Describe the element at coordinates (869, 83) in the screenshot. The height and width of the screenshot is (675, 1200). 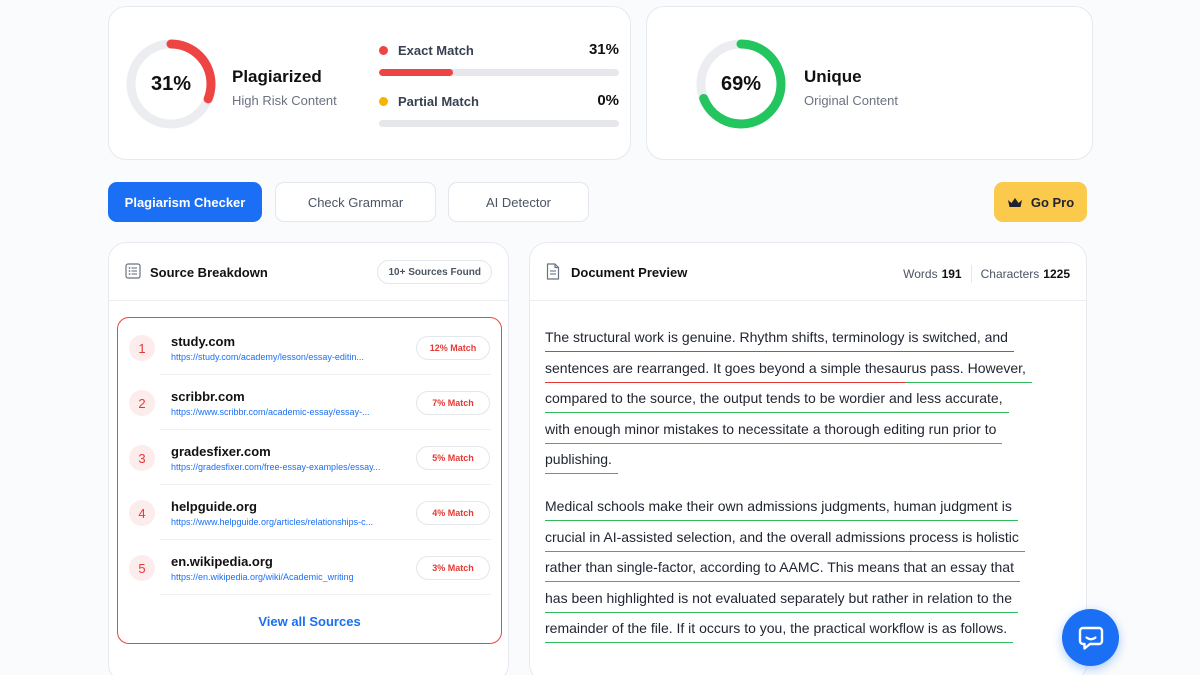
I see `unique-summary-card: 69% Unique Original Content` at that location.